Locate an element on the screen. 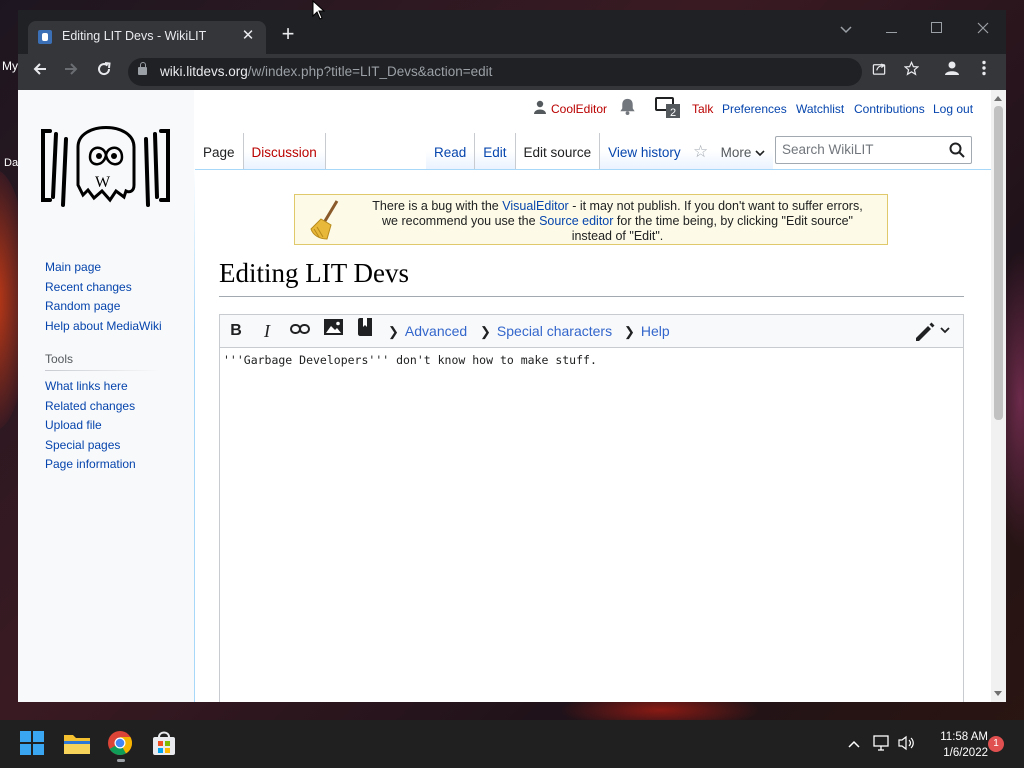 The width and height of the screenshot is (1024, 768). chevron-up-icon is located at coordinates (854, 745).